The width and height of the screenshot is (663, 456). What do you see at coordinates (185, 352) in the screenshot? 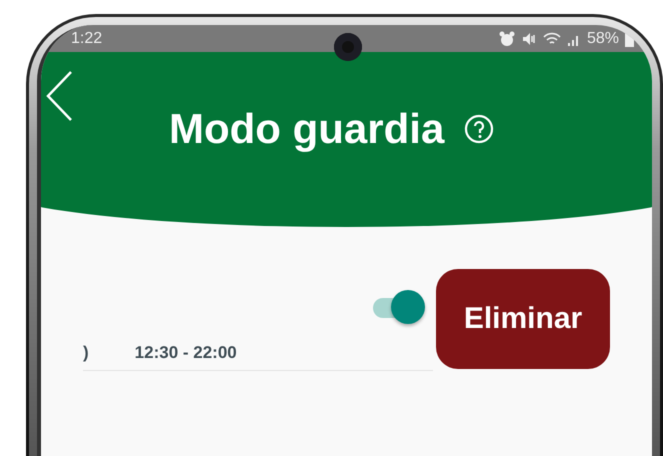
I see `hours-text: 12:30 - 22:00` at bounding box center [185, 352].